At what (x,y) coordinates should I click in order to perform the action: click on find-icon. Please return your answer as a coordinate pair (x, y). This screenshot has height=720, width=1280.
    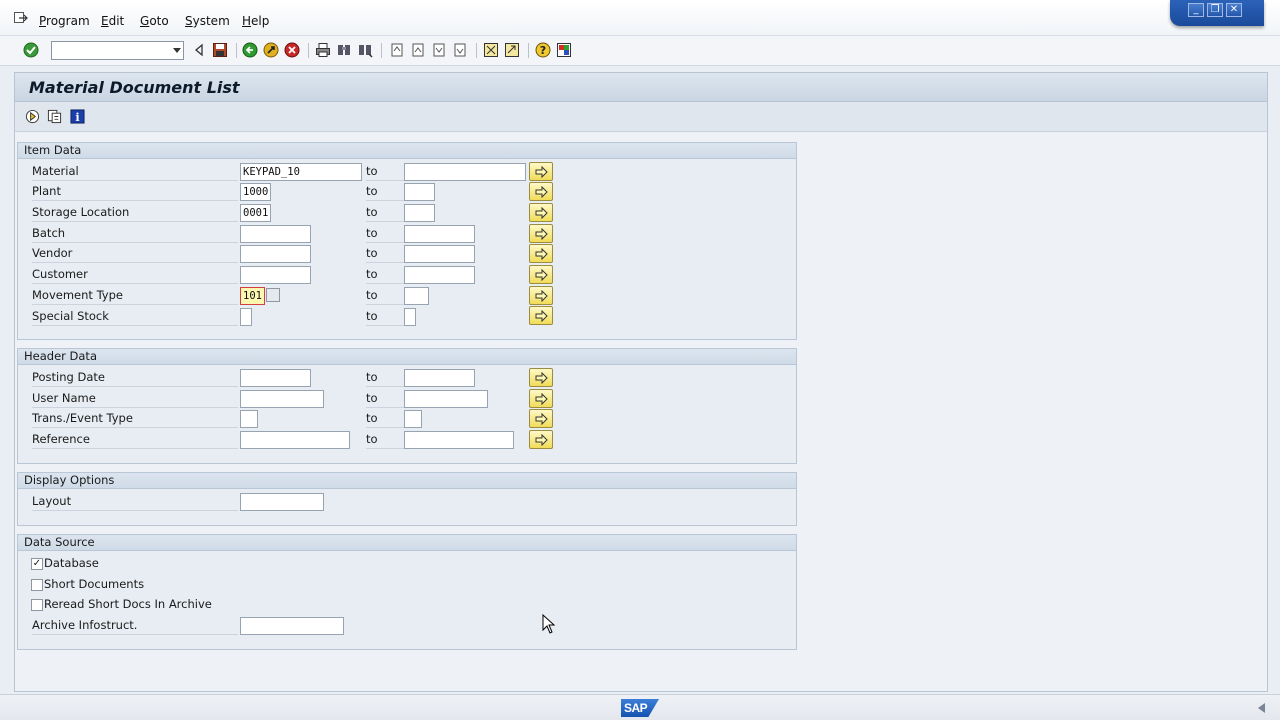
    Looking at the image, I should click on (344, 50).